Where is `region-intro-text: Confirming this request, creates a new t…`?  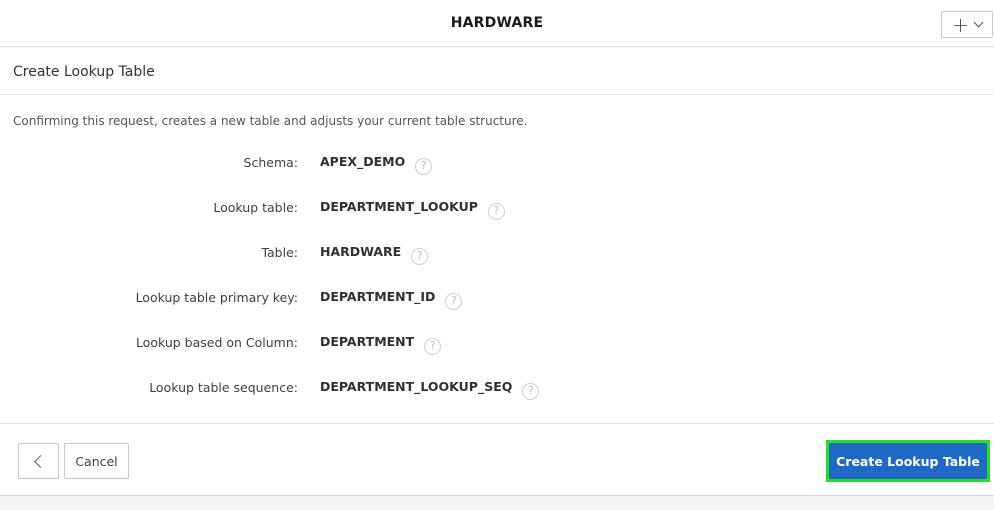
region-intro-text: Confirming this request, creates a new t… is located at coordinates (270, 121).